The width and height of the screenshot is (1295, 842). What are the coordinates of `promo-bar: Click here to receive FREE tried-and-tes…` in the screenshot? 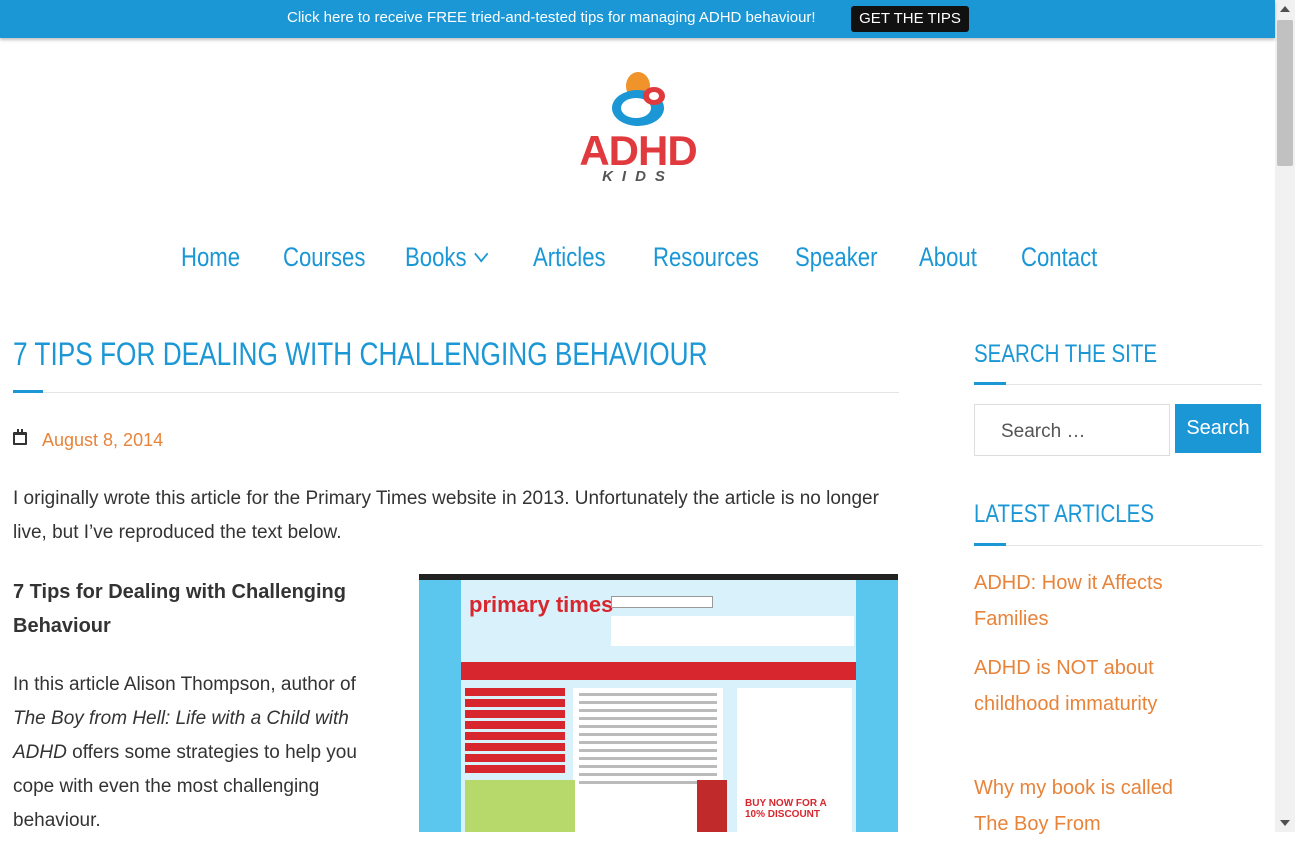 It's located at (637, 19).